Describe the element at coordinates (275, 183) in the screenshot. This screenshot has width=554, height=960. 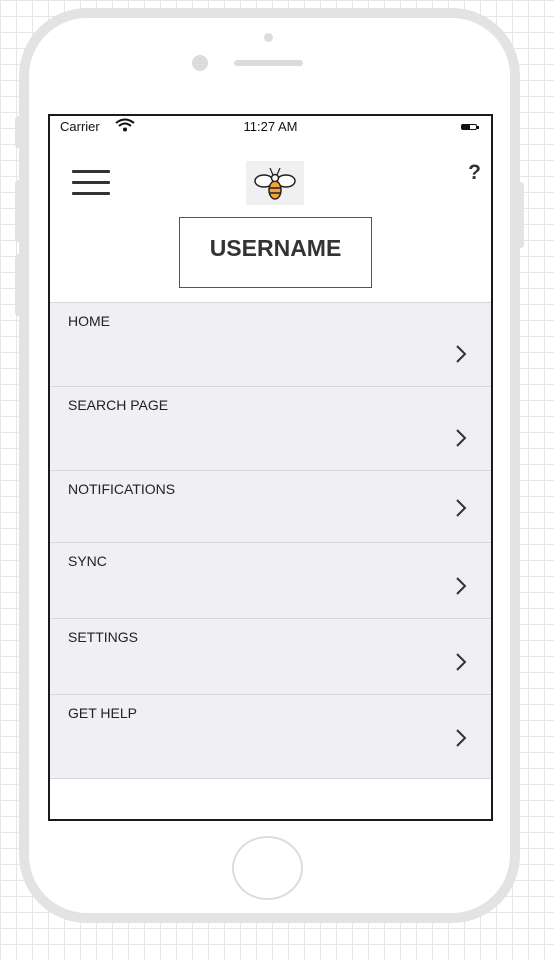
I see `bee-icon` at that location.